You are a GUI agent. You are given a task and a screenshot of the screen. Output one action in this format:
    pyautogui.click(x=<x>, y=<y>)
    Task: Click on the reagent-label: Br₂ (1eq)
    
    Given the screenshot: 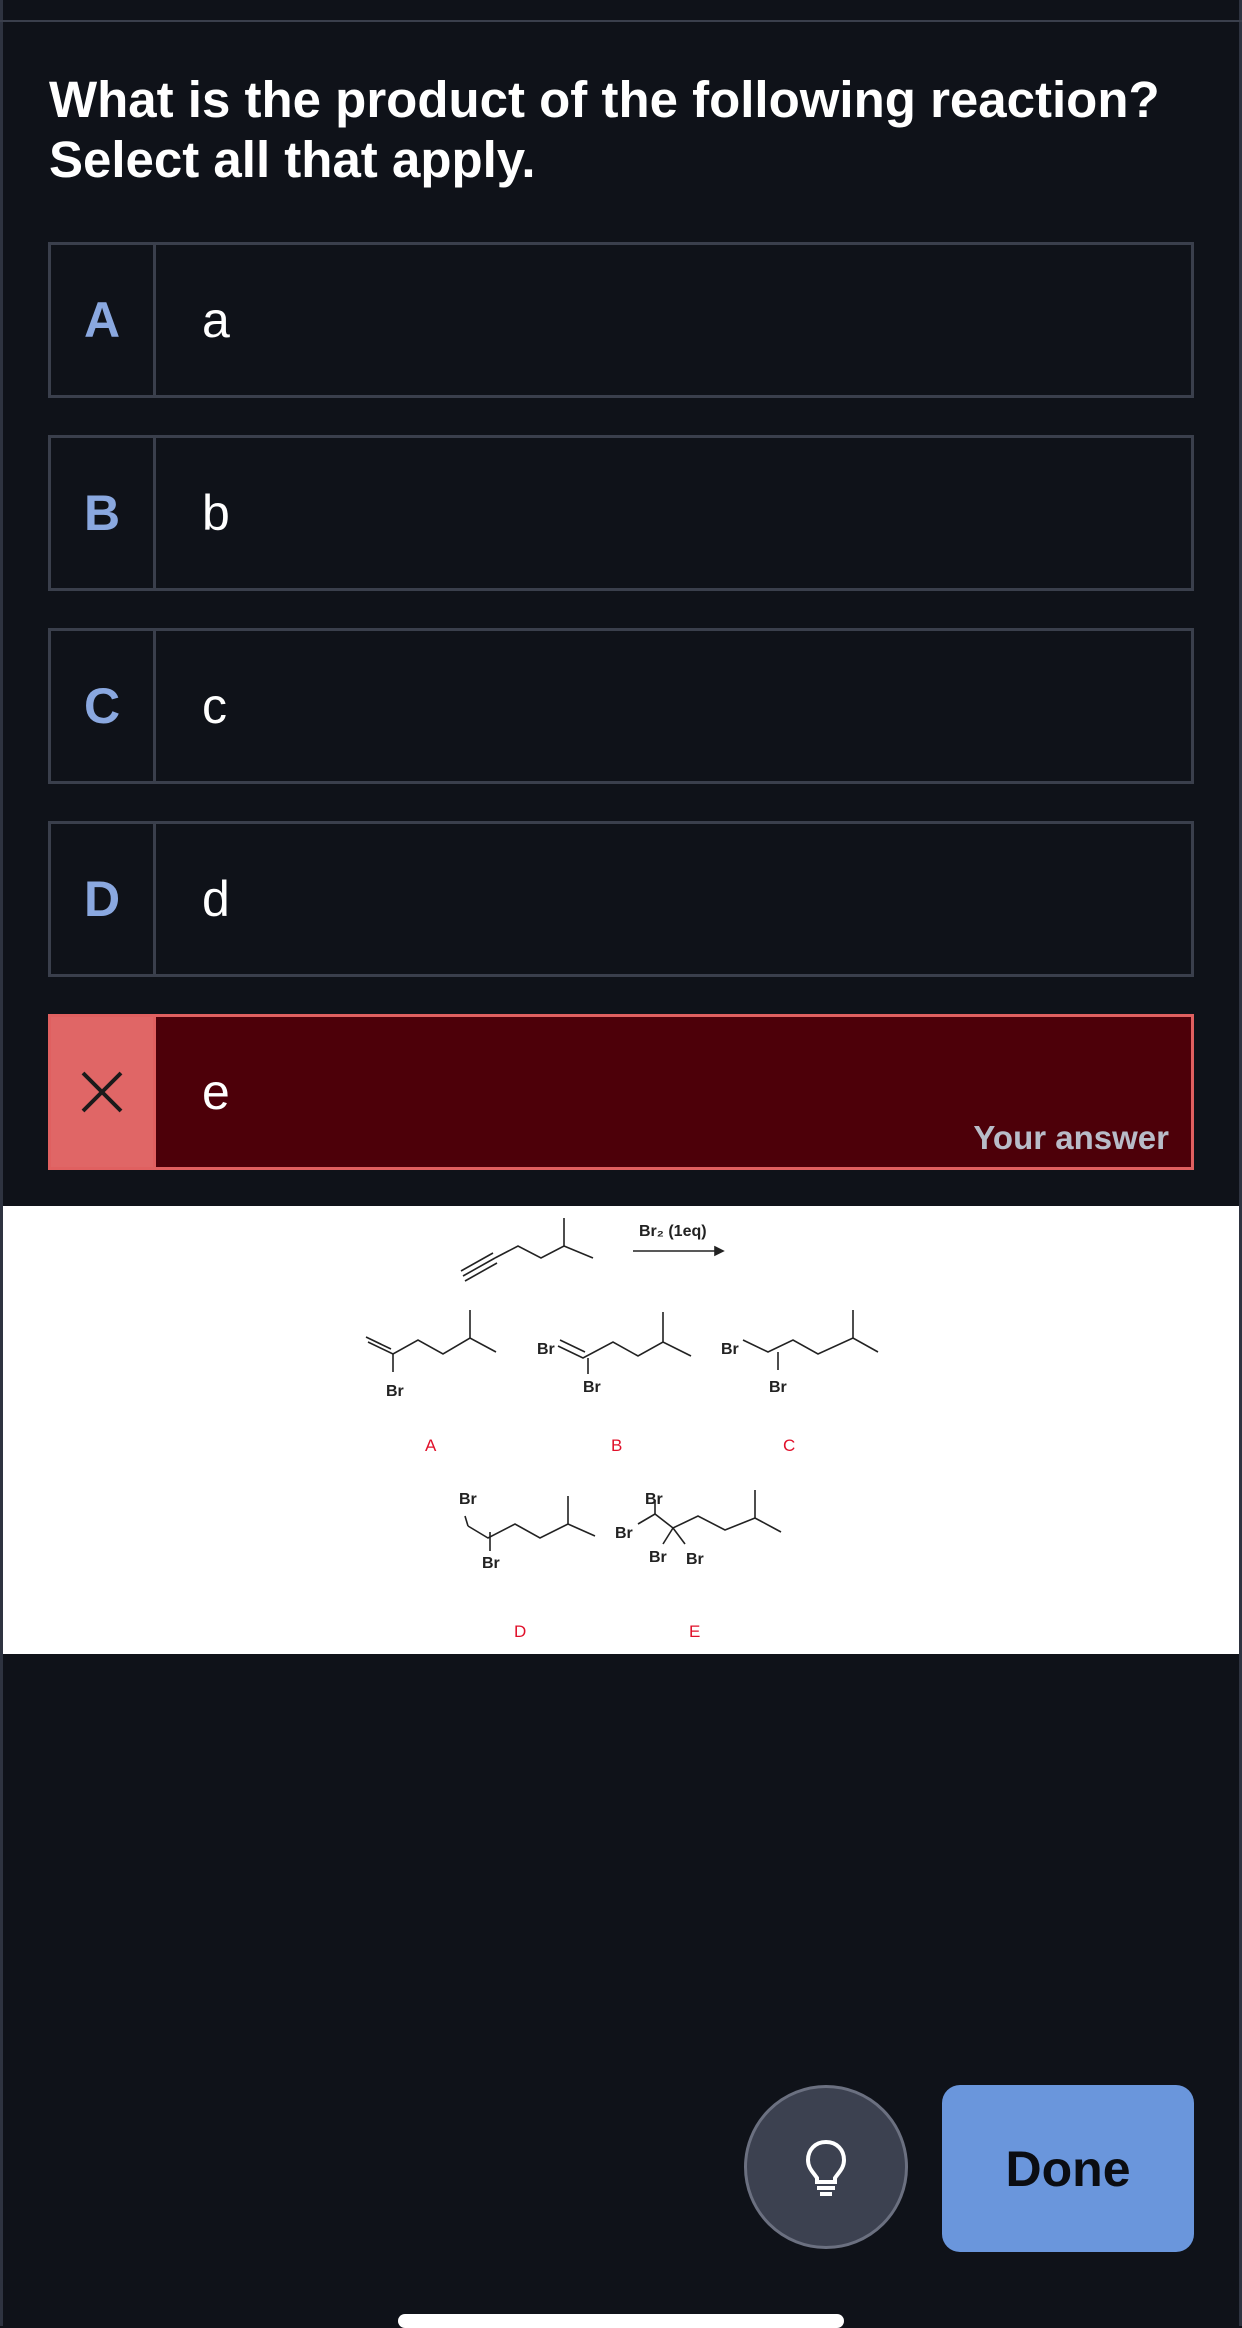 What is the action you would take?
    pyautogui.click(x=673, y=1231)
    